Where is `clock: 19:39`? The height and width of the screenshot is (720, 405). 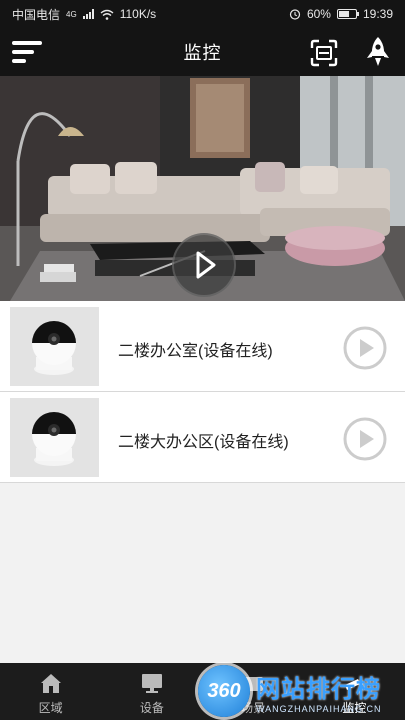
clock: 19:39 is located at coordinates (377, 14).